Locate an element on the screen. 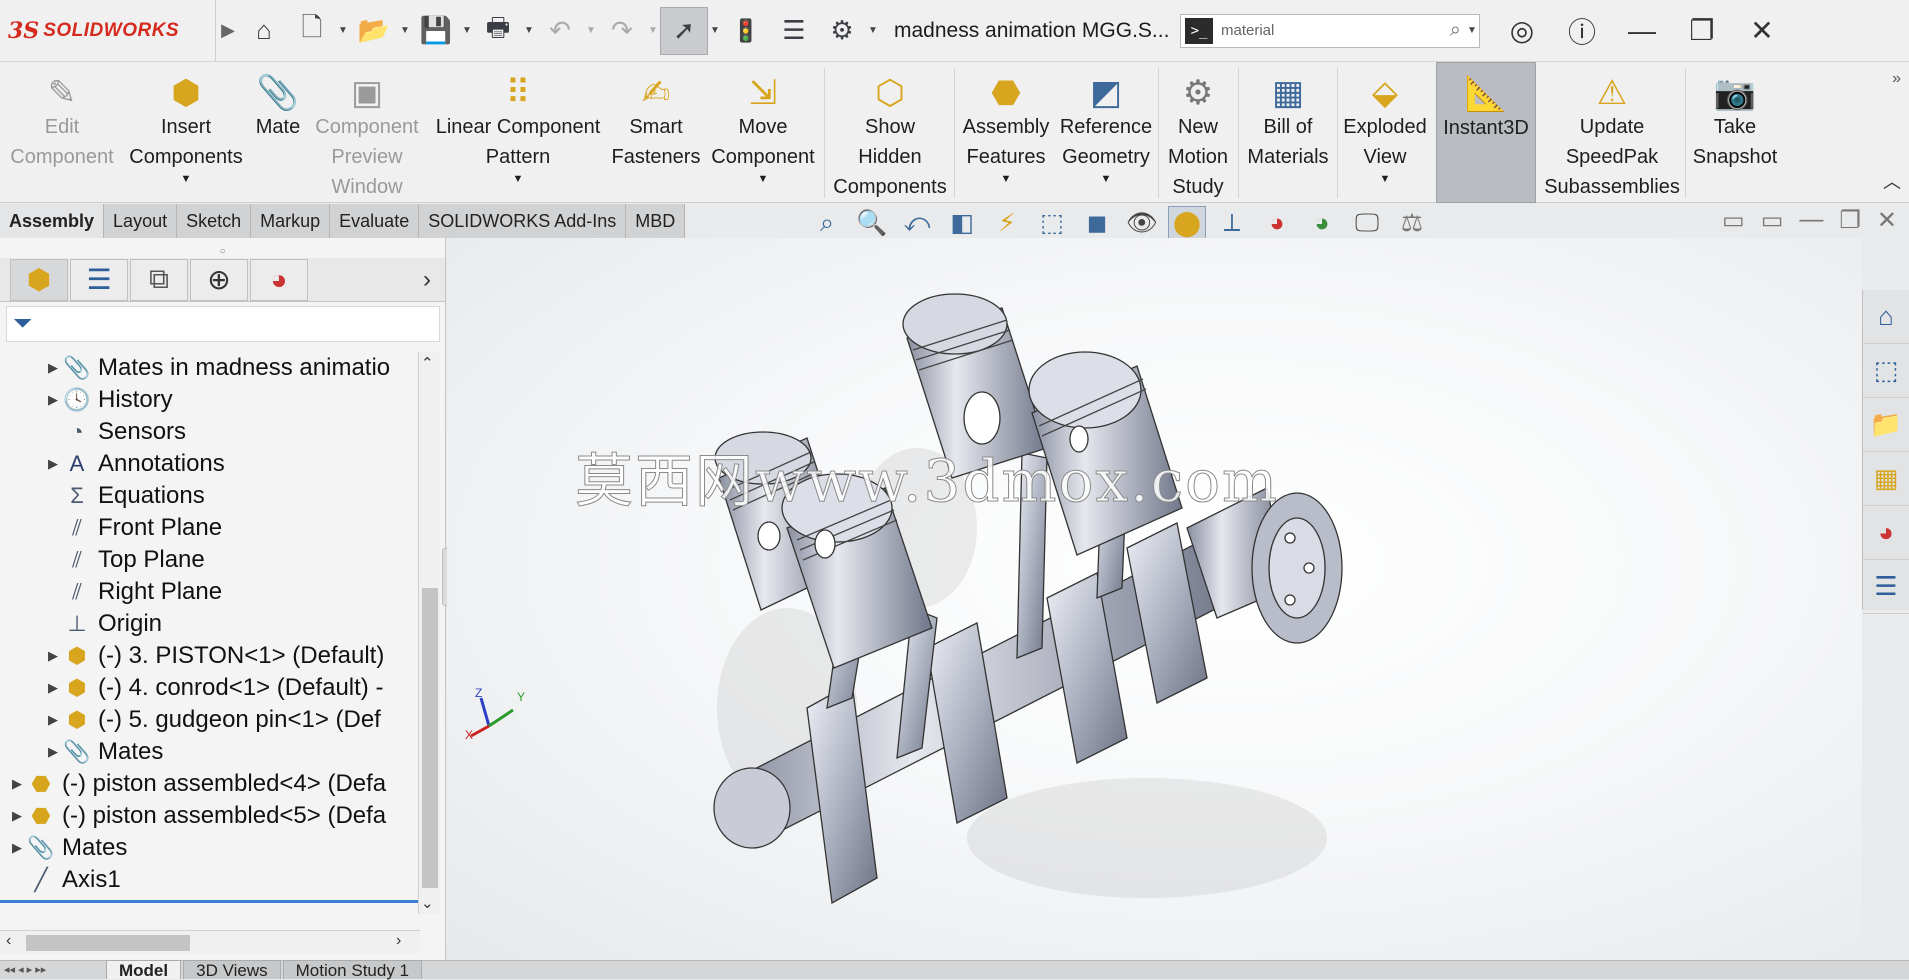 The width and height of the screenshot is (1909, 980). home-icon: ⌂ is located at coordinates (264, 31).